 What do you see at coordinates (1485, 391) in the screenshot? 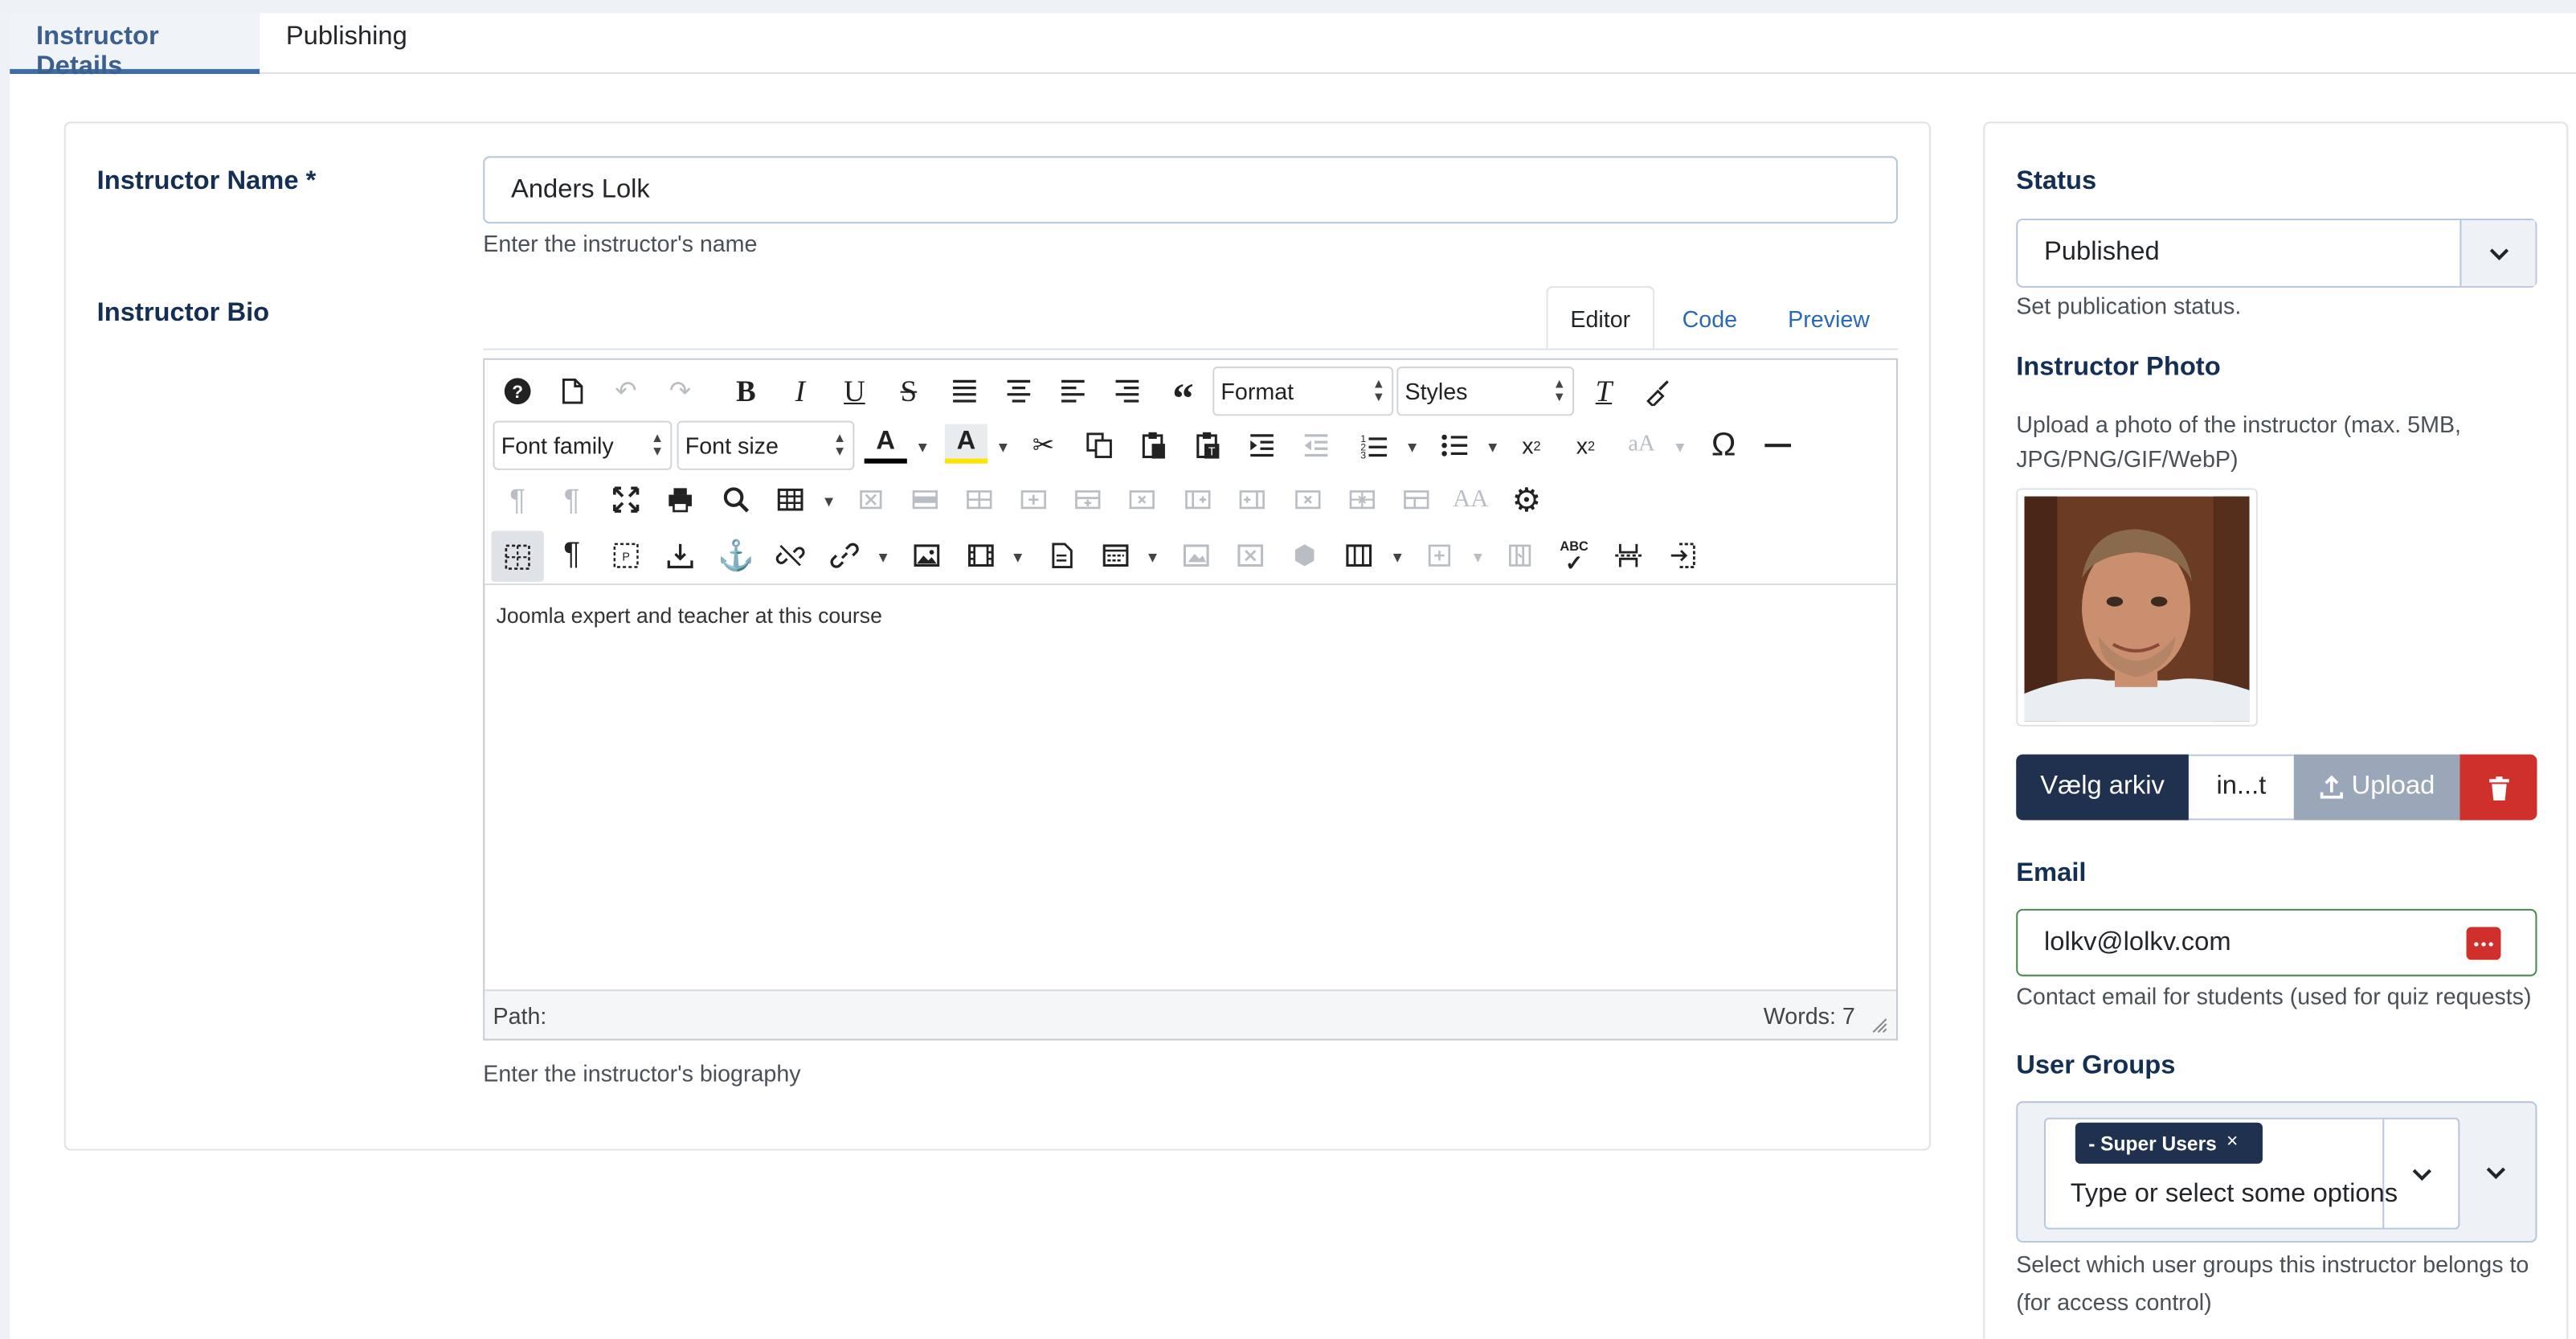
I see `styles-select: Styles ▲ ▼` at bounding box center [1485, 391].